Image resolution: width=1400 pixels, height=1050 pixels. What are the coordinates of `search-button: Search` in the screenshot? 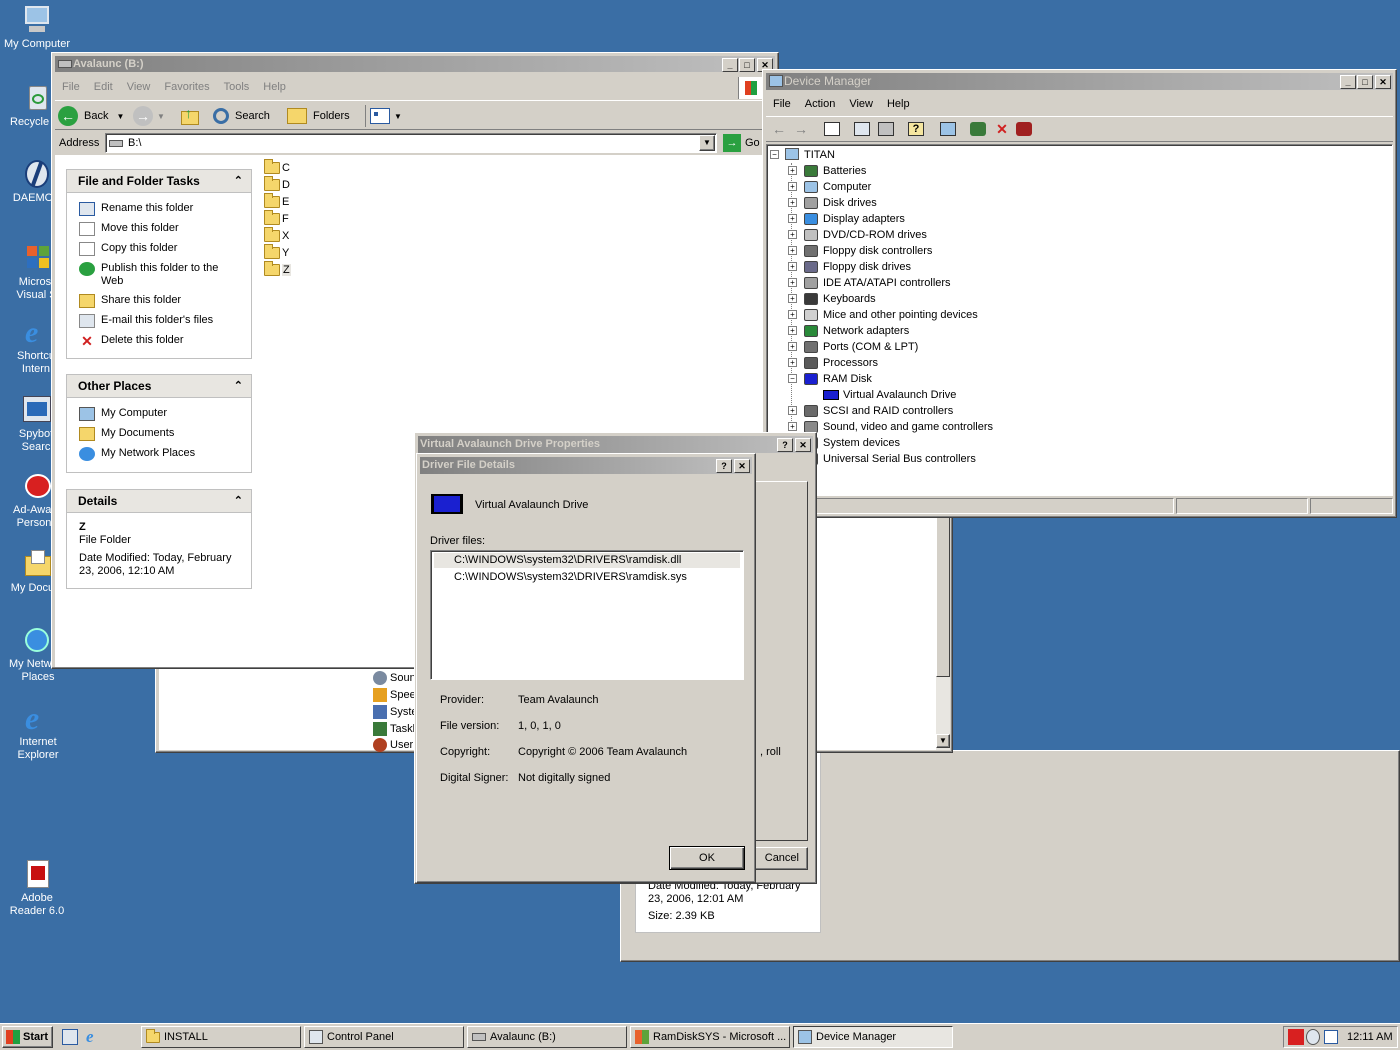 It's located at (241, 116).